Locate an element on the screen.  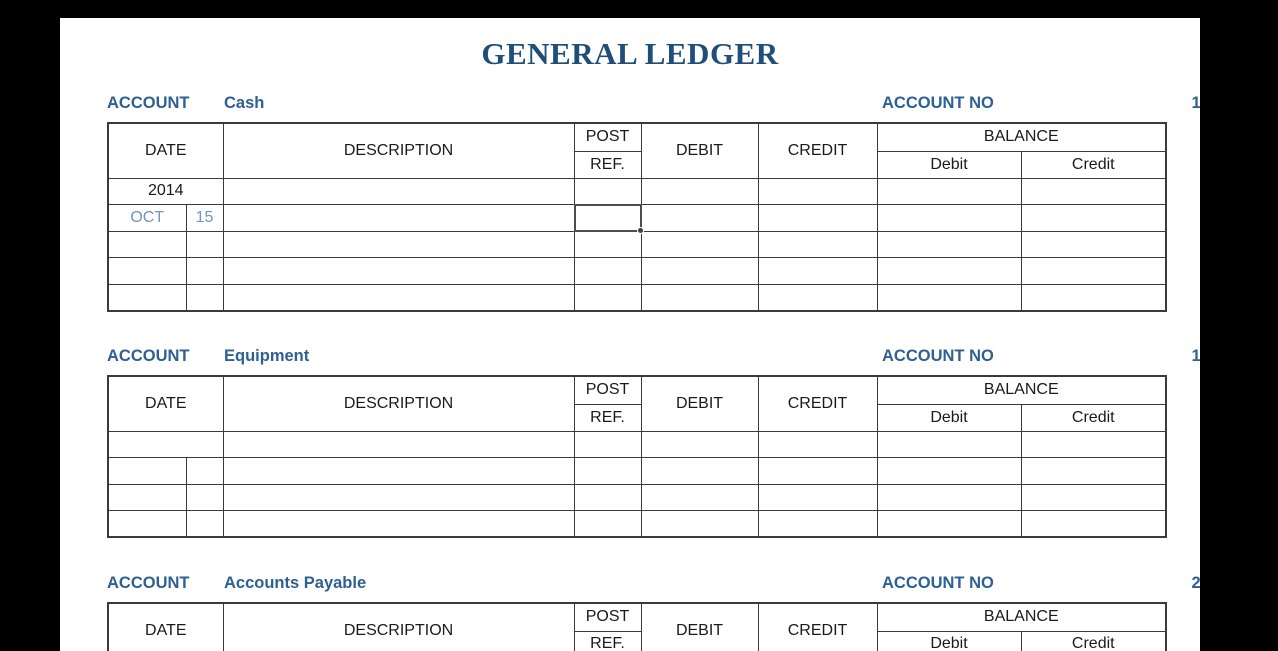
cell-post-ref-selected is located at coordinates (608, 219).